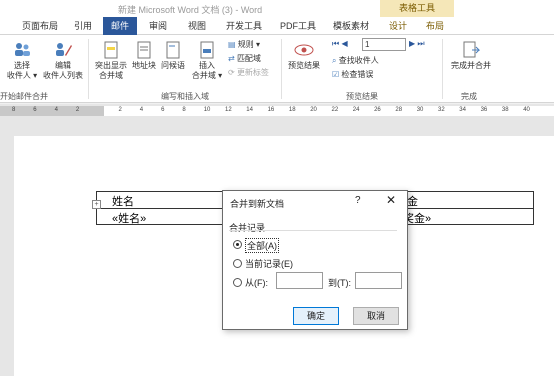 Image resolution: width=554 pixels, height=376 pixels. What do you see at coordinates (376, 316) in the screenshot?
I see `cancel-button: 取消` at bounding box center [376, 316].